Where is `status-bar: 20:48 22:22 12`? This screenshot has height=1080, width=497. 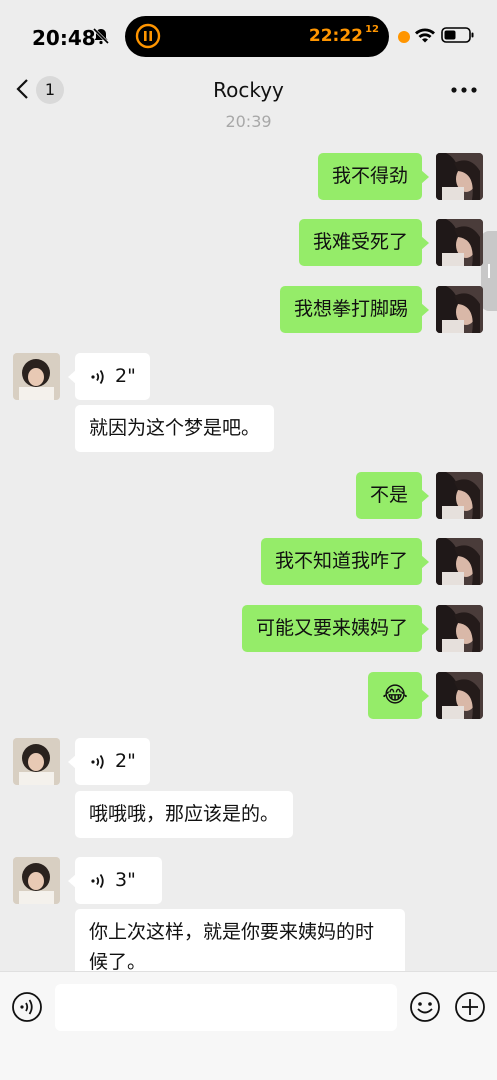 status-bar: 20:48 22:22 12 is located at coordinates (248, 35).